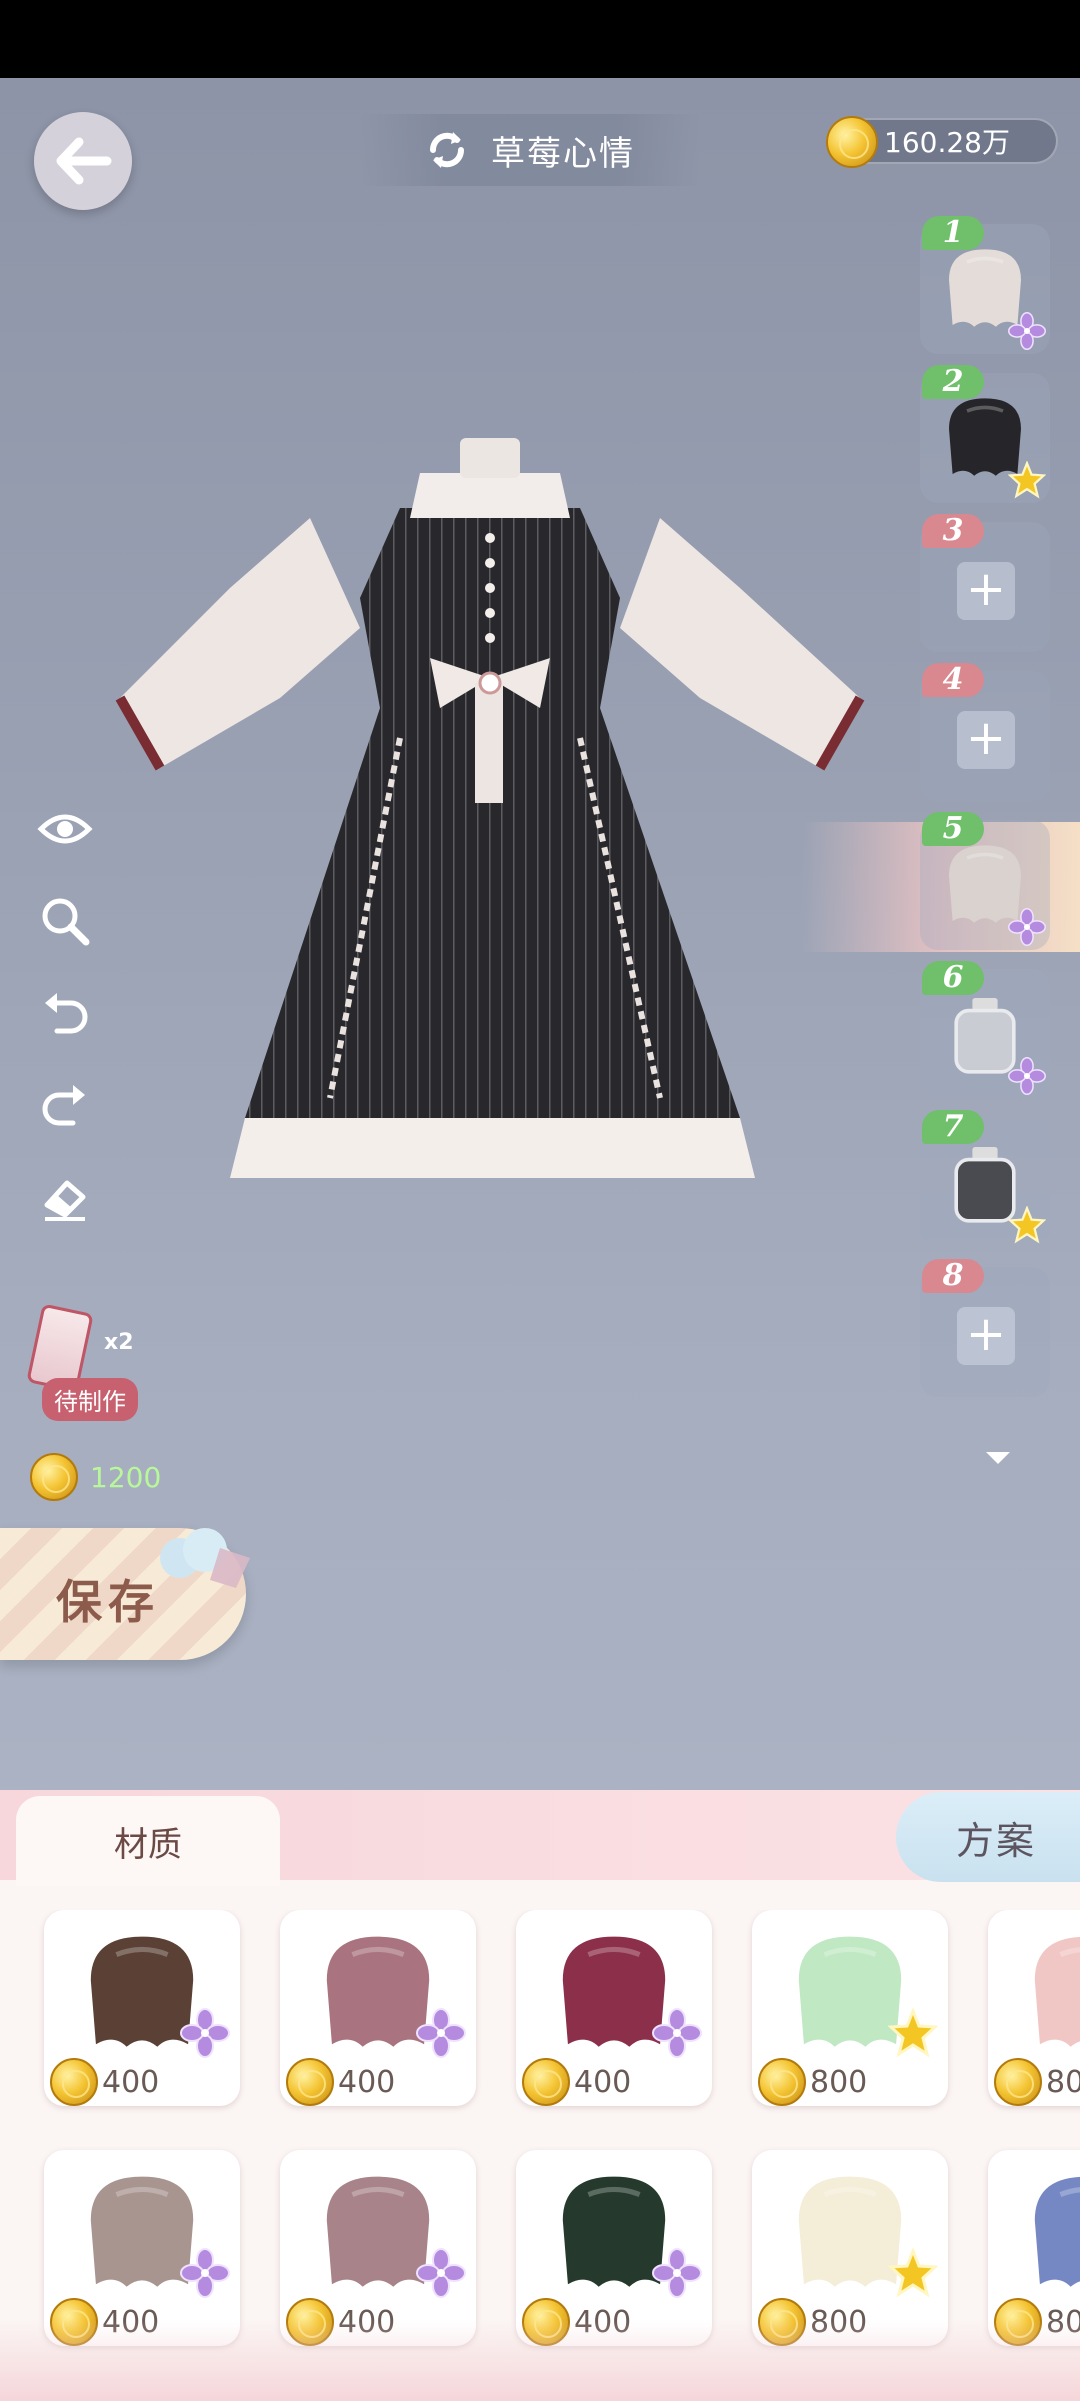 The height and width of the screenshot is (2401, 1080). Describe the element at coordinates (998, 1458) in the screenshot. I see `scroll-down-icon` at that location.